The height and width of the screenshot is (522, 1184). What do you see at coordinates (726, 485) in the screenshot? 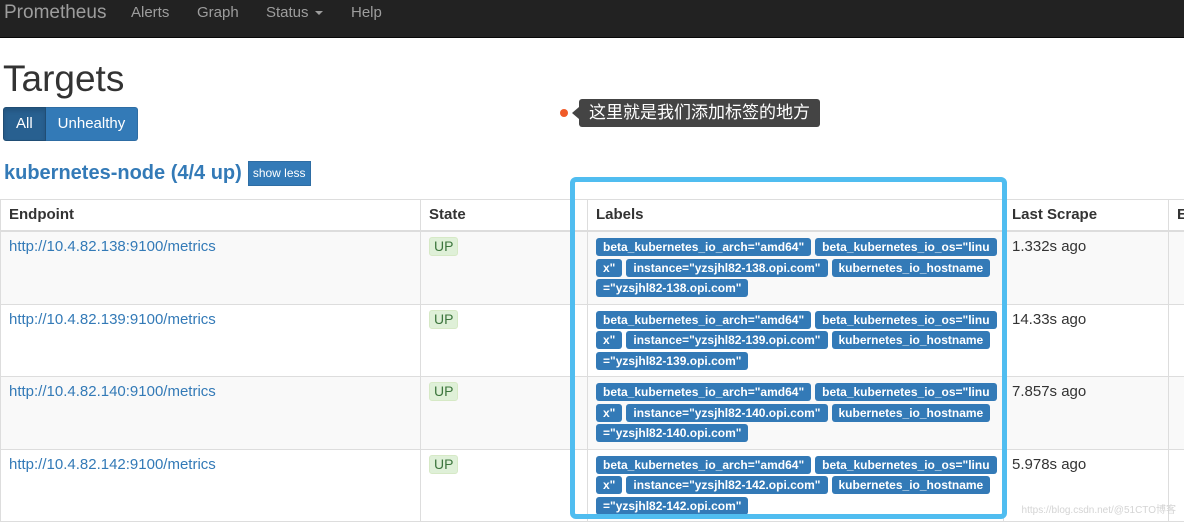
I see `label-chip: instance="yzsjhl82-142.opi.com"` at bounding box center [726, 485].